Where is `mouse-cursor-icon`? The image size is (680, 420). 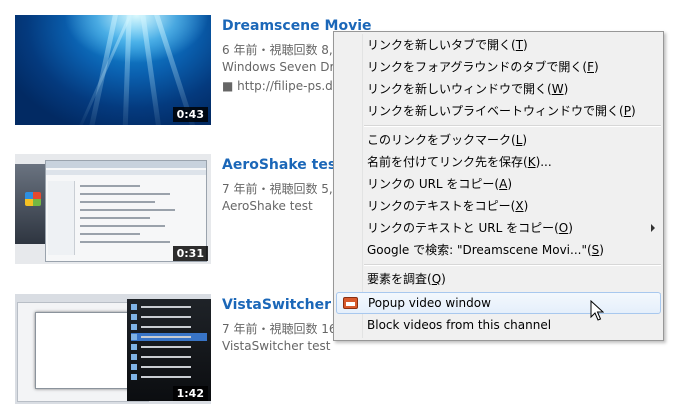 mouse-cursor-icon is located at coordinates (597, 310).